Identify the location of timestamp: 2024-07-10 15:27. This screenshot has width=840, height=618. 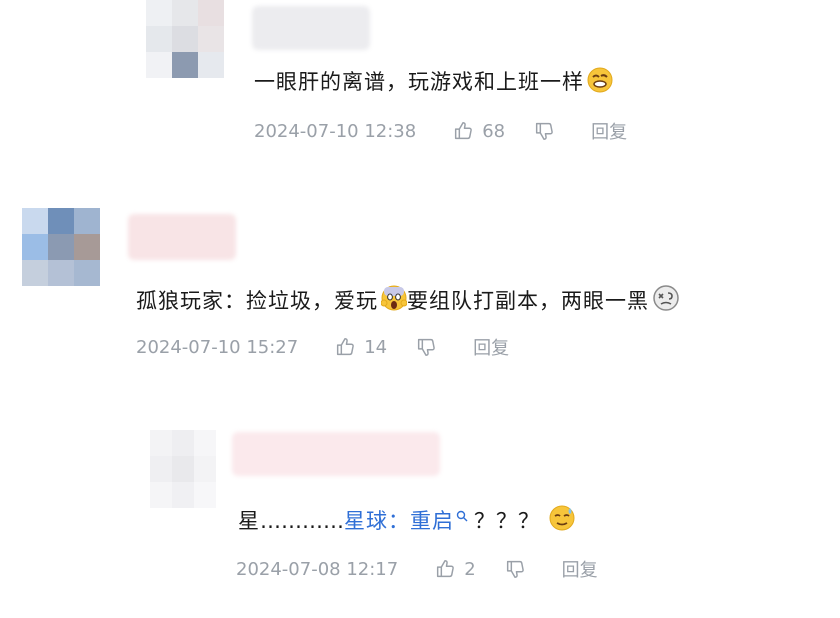
(217, 347).